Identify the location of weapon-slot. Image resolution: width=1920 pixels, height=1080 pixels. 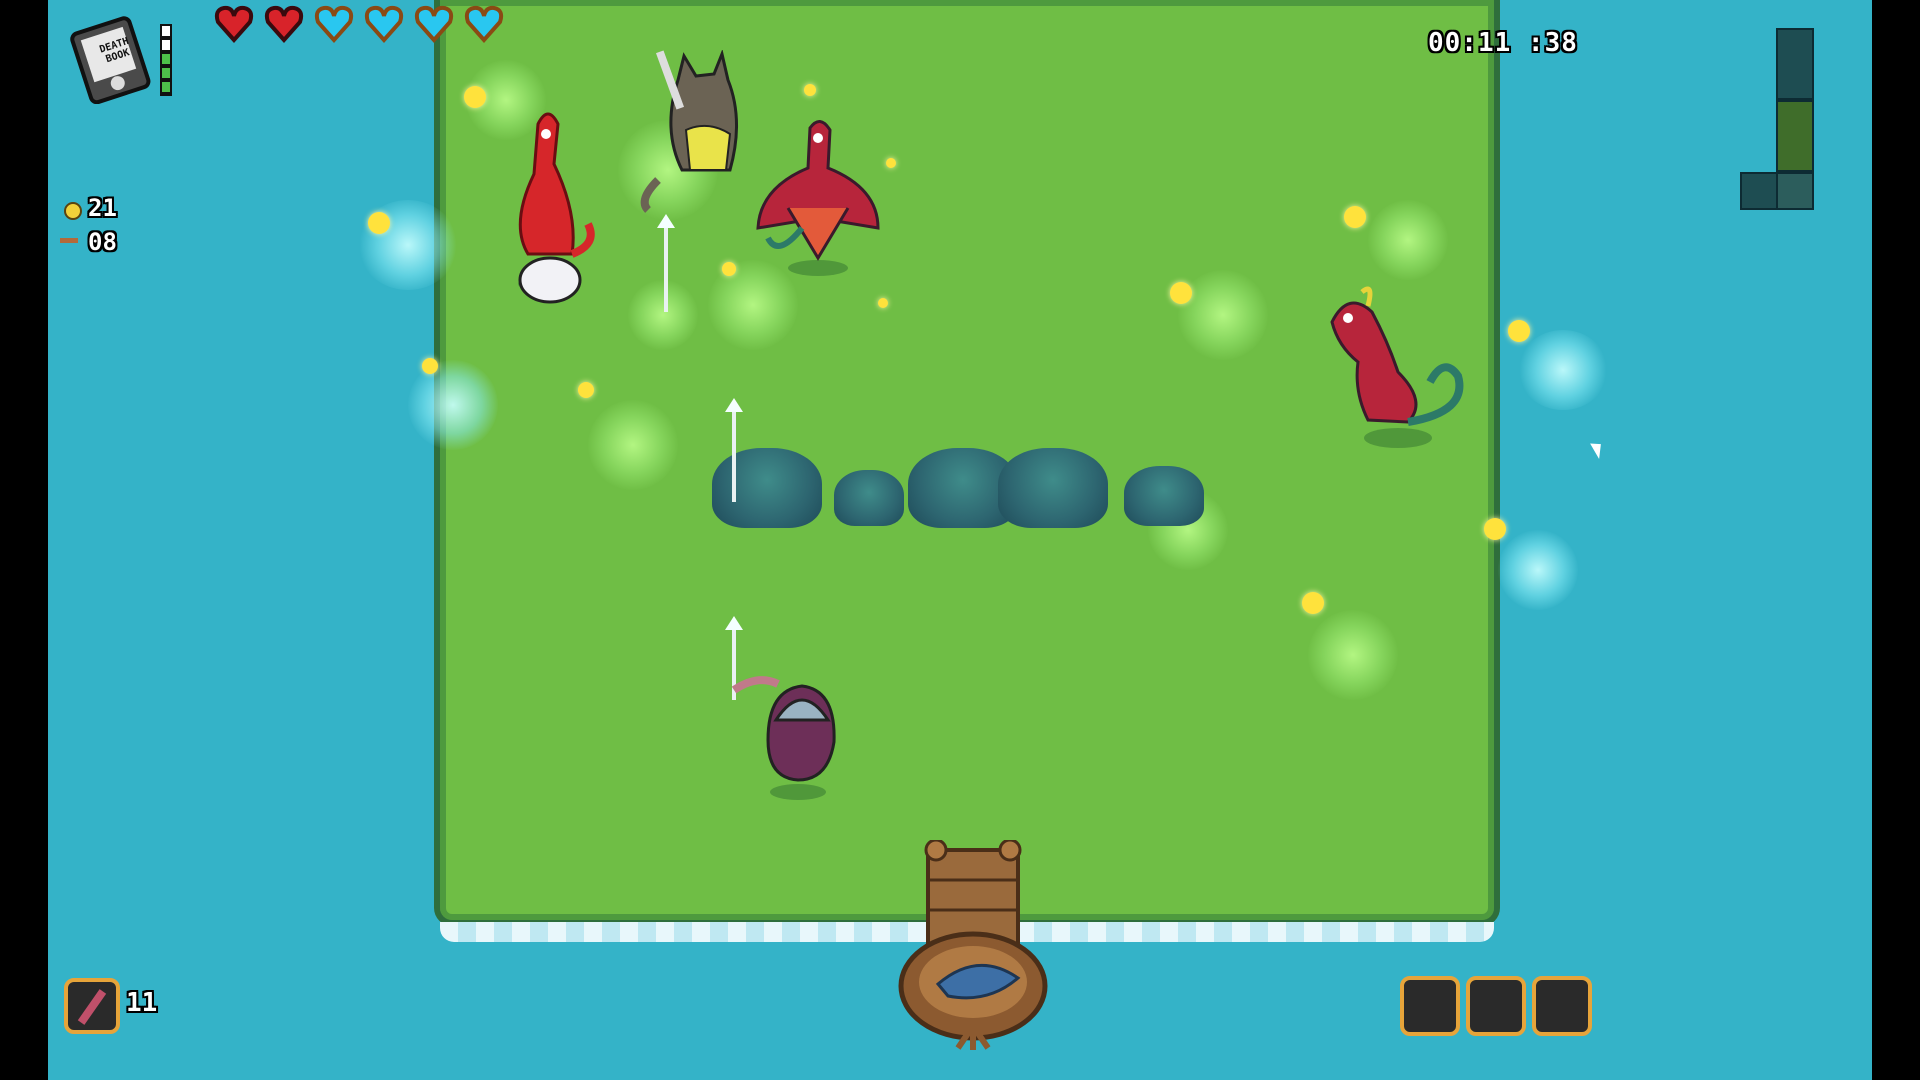
(92, 1006).